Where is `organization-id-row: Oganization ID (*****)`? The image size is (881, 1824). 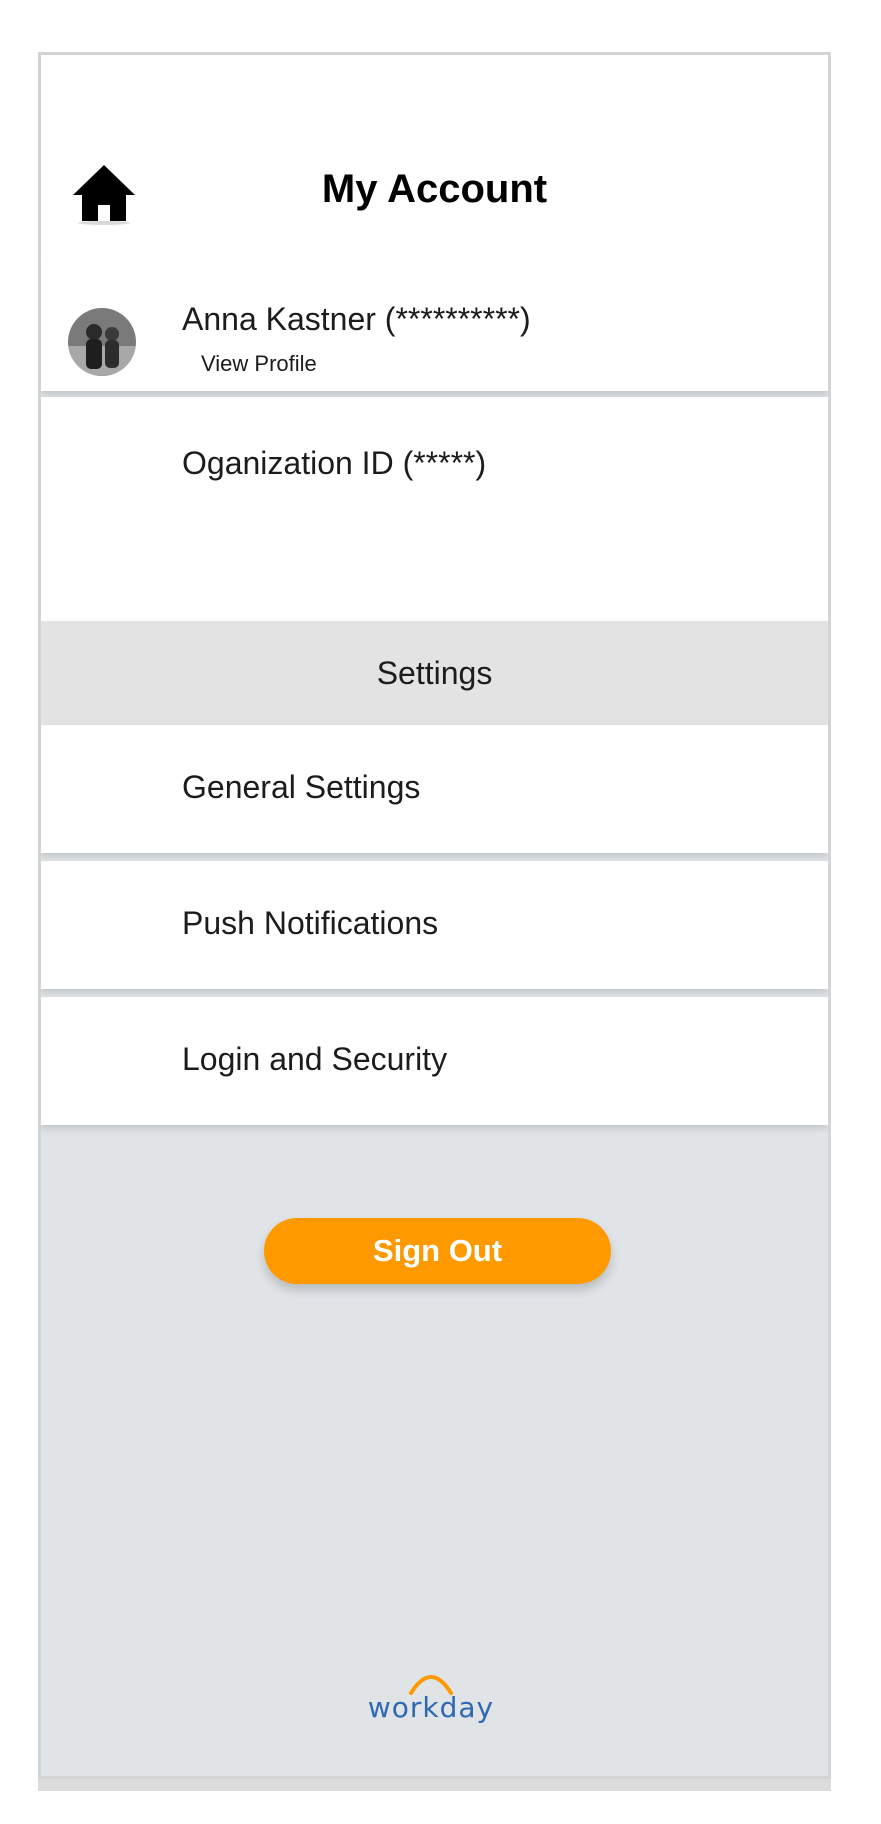
organization-id-row: Oganization ID (*****) is located at coordinates (434, 509).